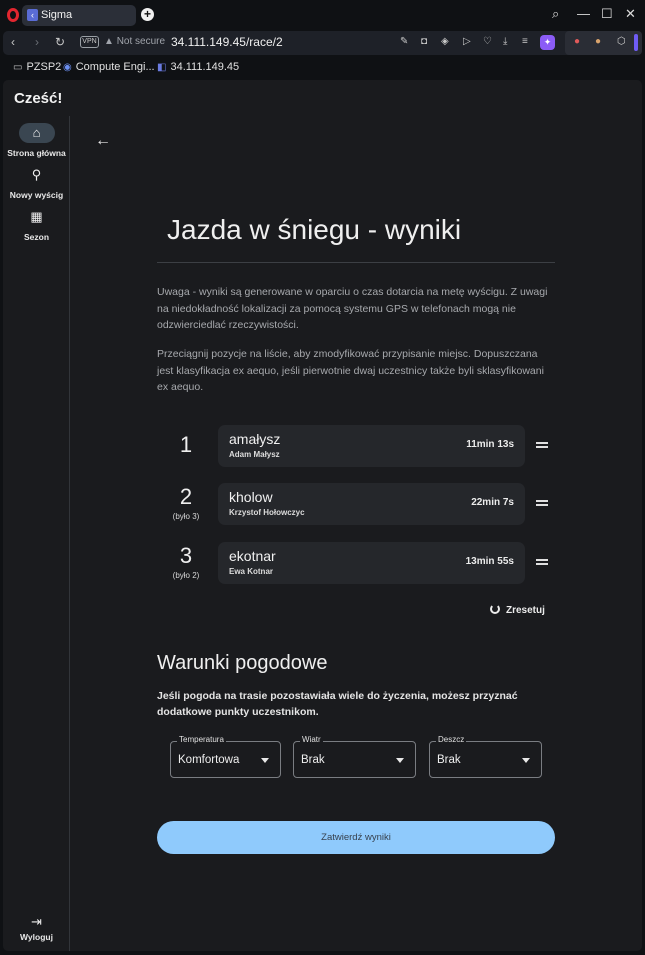 This screenshot has height=955, width=645. I want to click on rain-select: Deszcz Brak, so click(485, 756).